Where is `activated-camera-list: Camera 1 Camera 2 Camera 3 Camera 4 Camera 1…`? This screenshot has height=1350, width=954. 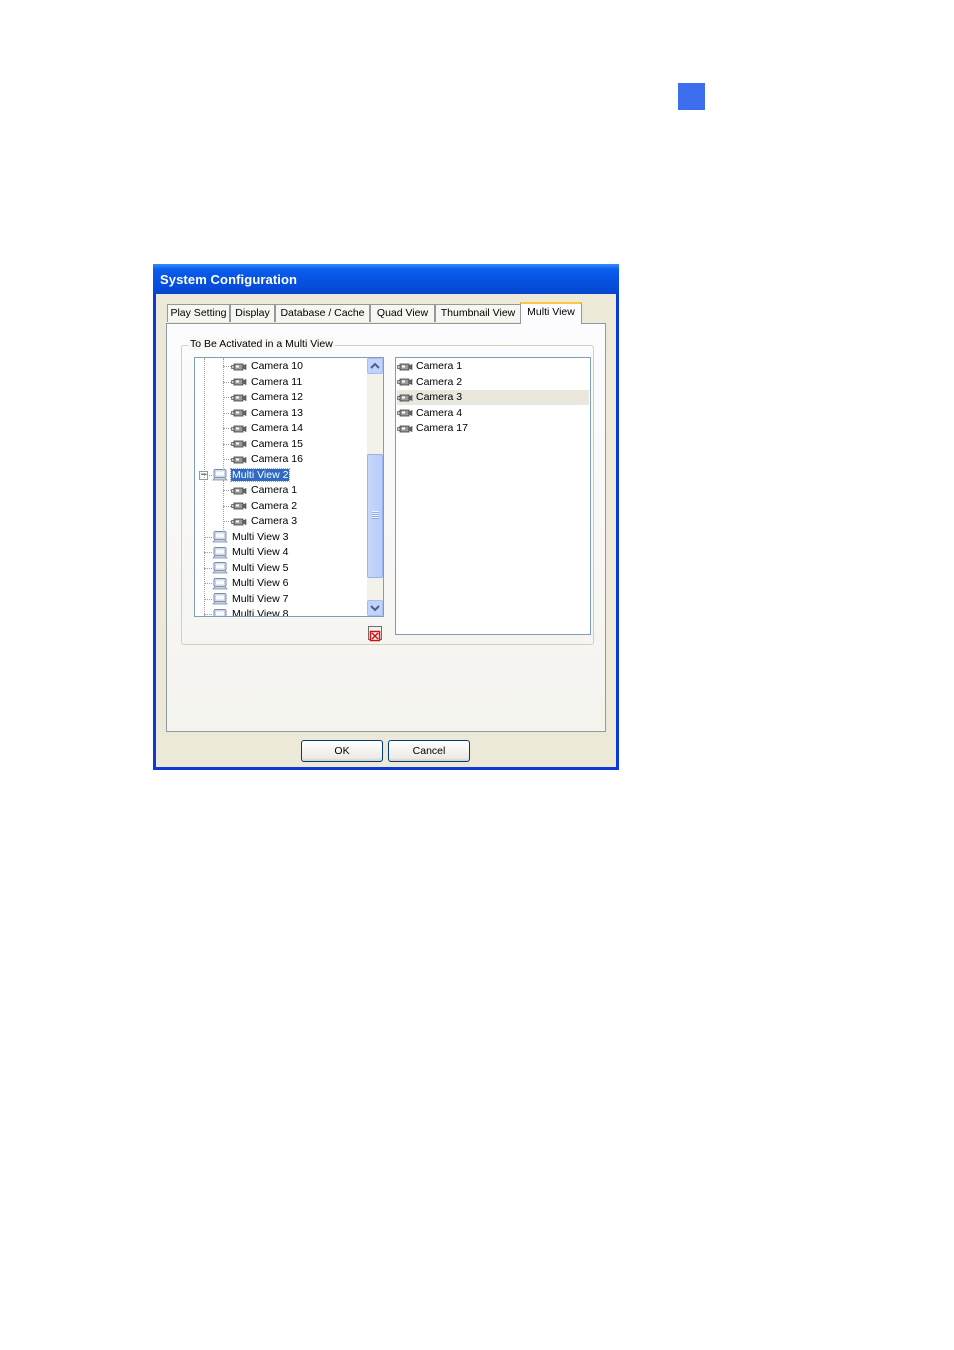
activated-camera-list: Camera 1 Camera 2 Camera 3 Camera 4 Camera 1… is located at coordinates (493, 496).